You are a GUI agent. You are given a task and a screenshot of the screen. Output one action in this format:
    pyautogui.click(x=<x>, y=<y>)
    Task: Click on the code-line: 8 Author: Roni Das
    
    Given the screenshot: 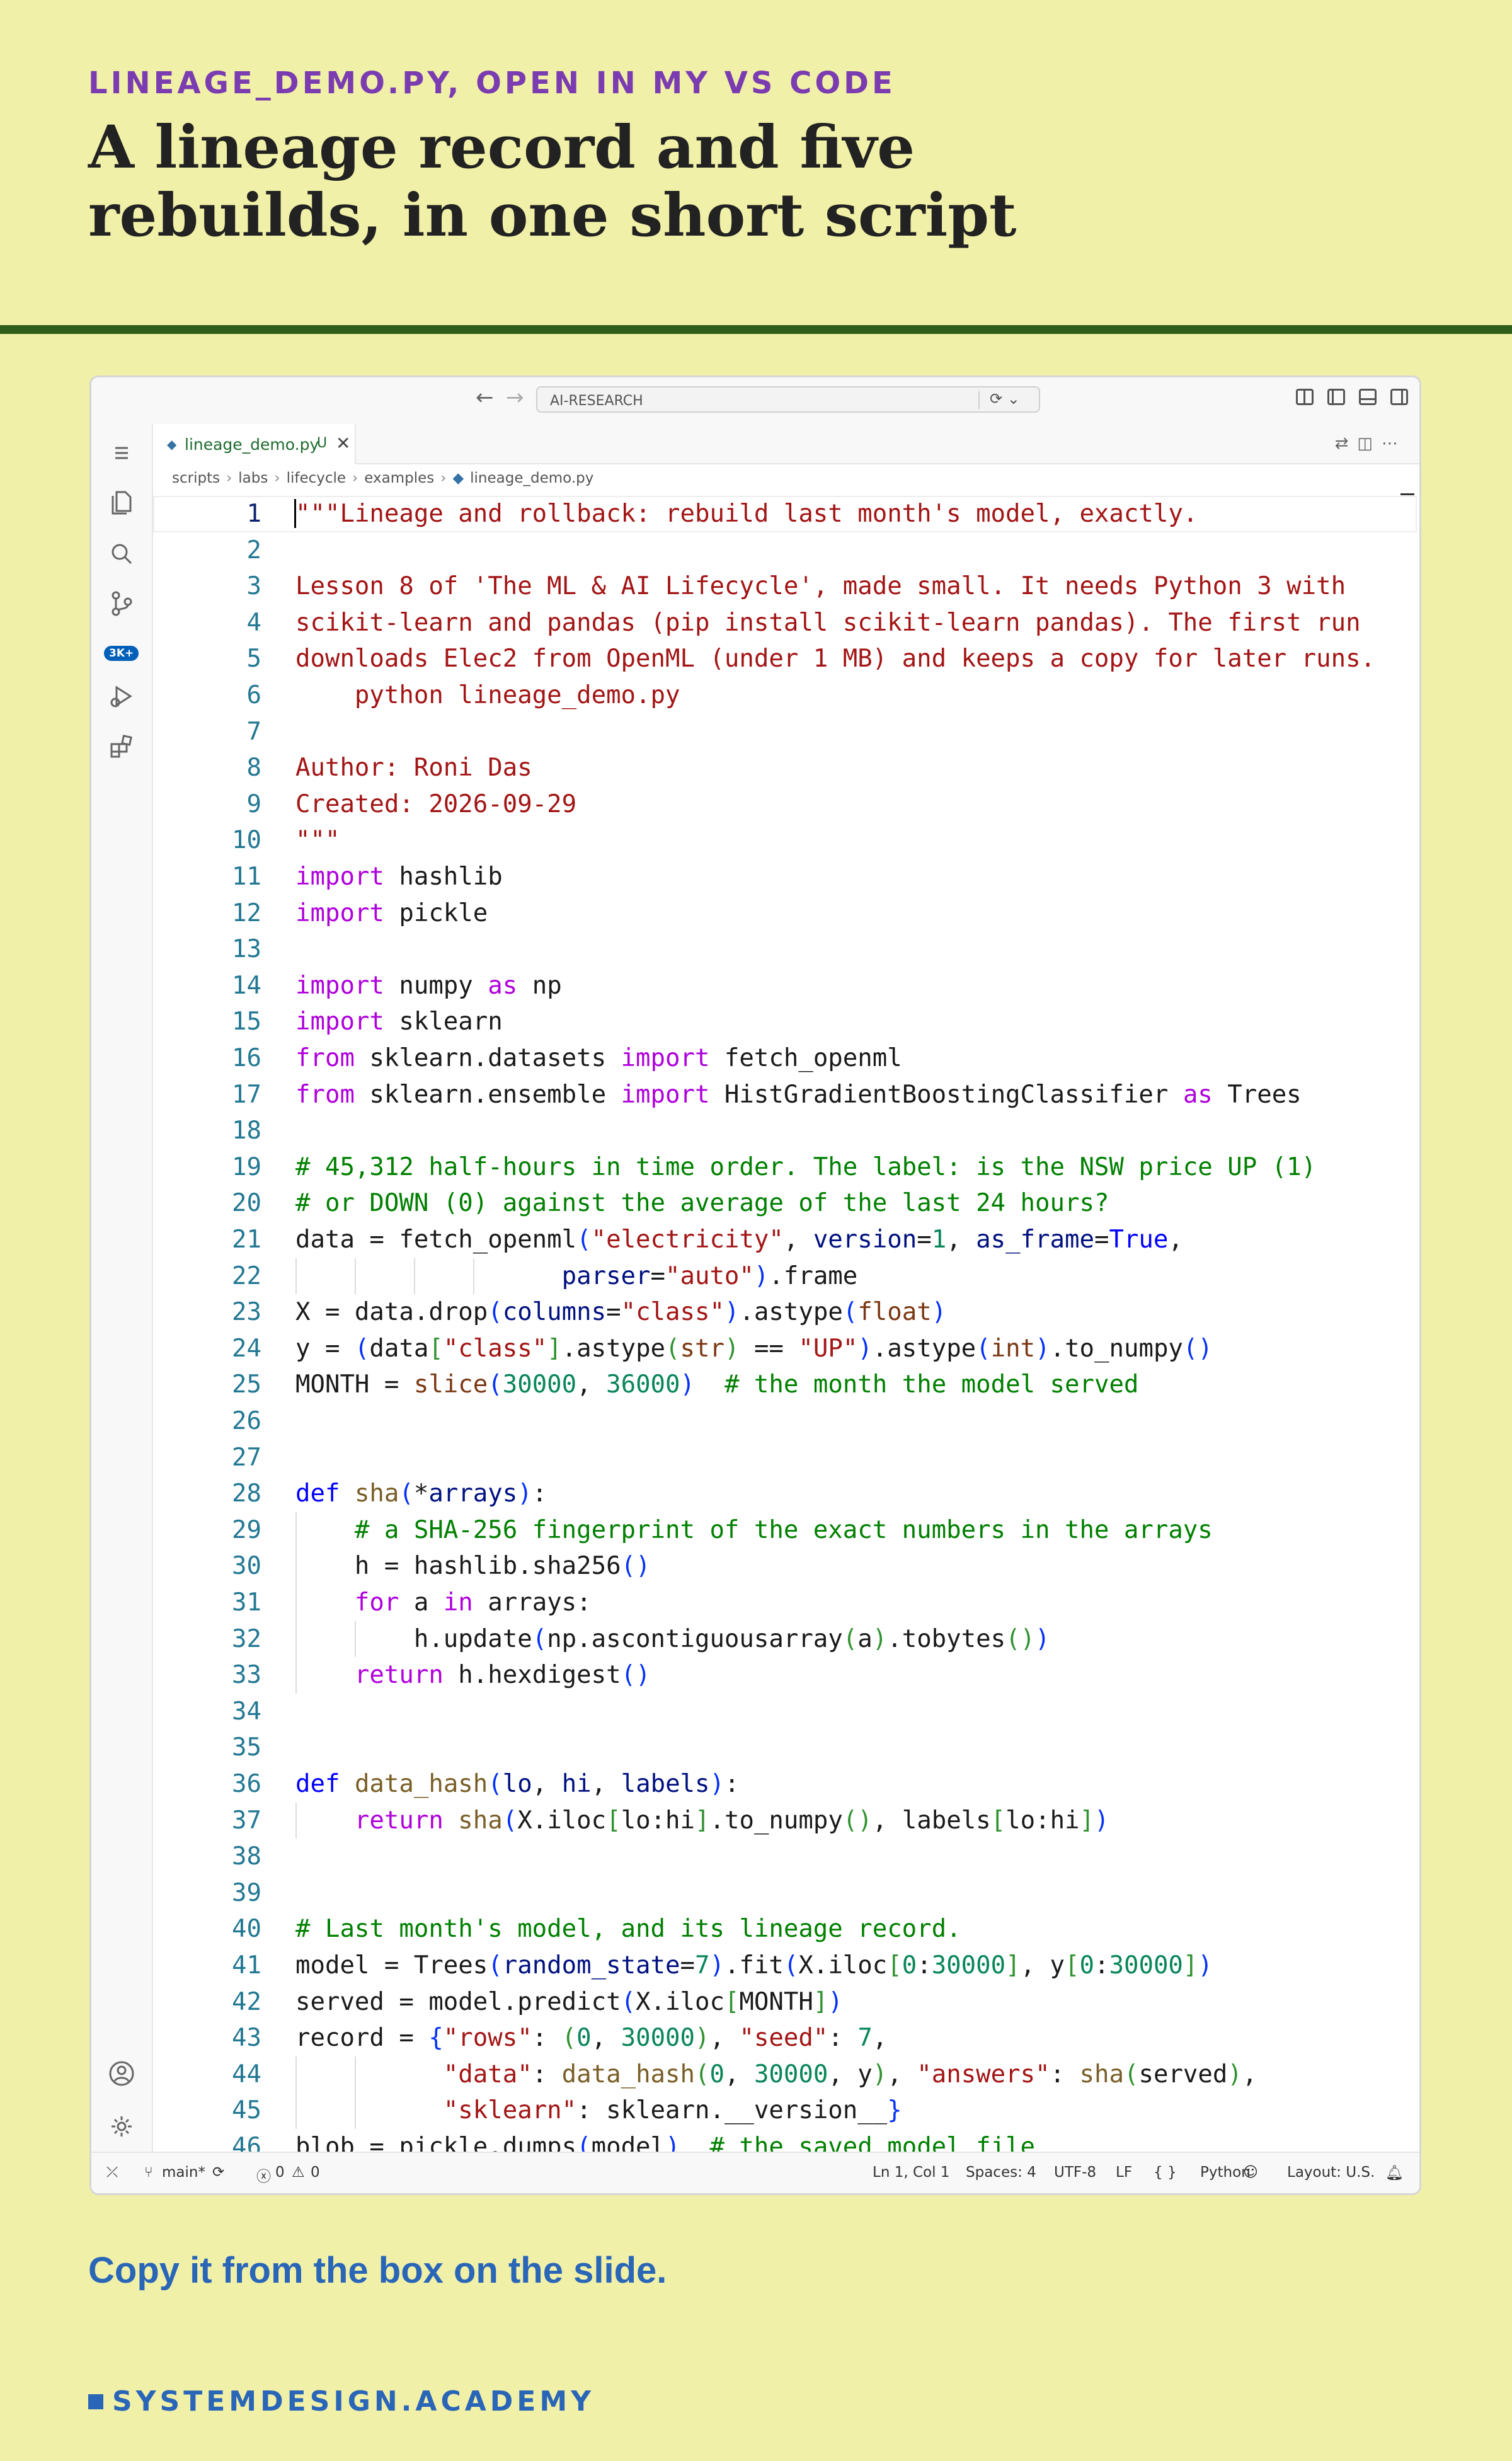 What is the action you would take?
    pyautogui.click(x=786, y=768)
    